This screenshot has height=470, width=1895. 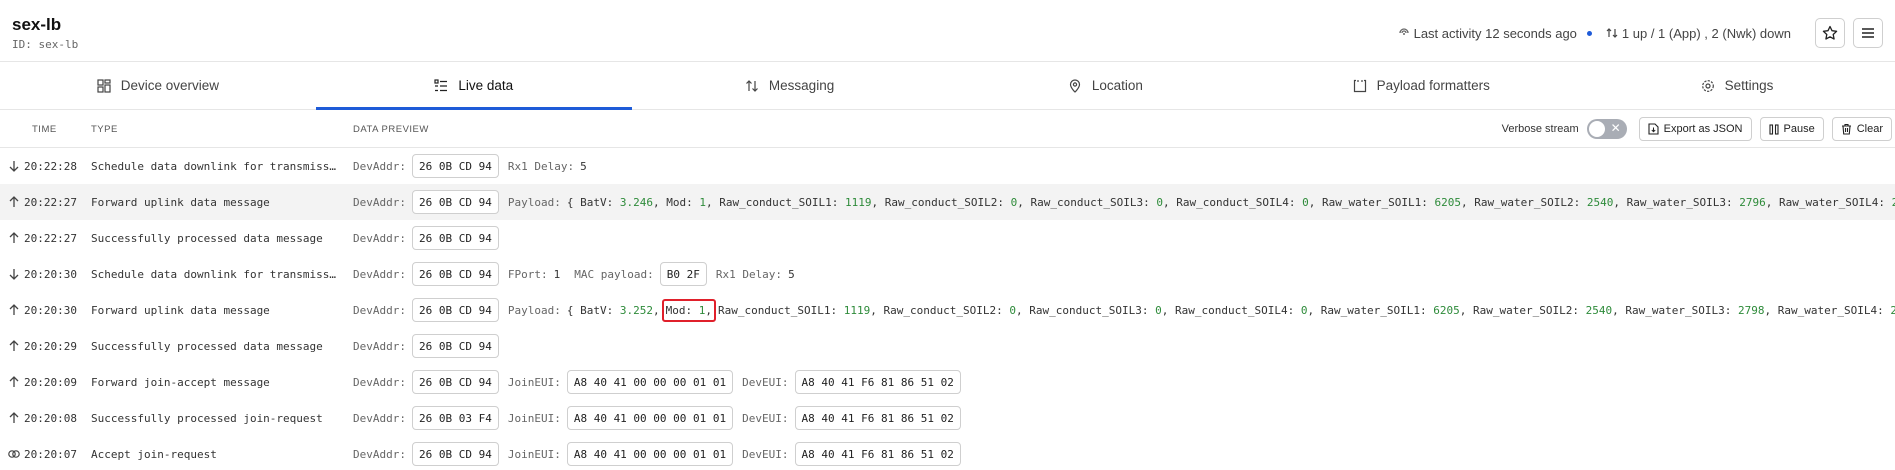 I want to click on star-icon, so click(x=1830, y=32).